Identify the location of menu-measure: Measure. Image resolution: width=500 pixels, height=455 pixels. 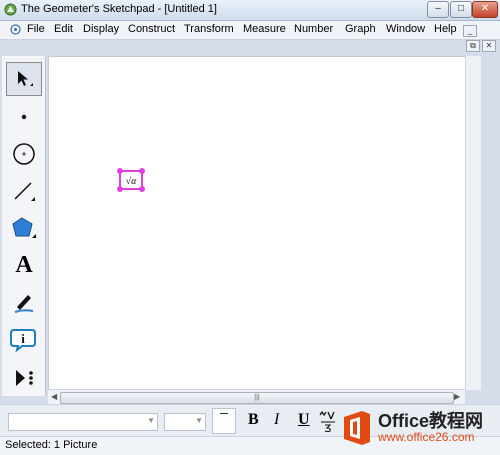
(264, 29).